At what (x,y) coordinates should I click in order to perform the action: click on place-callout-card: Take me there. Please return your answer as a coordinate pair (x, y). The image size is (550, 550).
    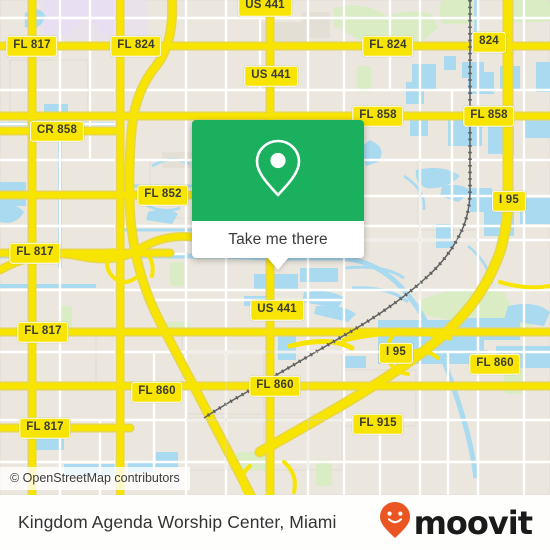
    Looking at the image, I should click on (278, 195).